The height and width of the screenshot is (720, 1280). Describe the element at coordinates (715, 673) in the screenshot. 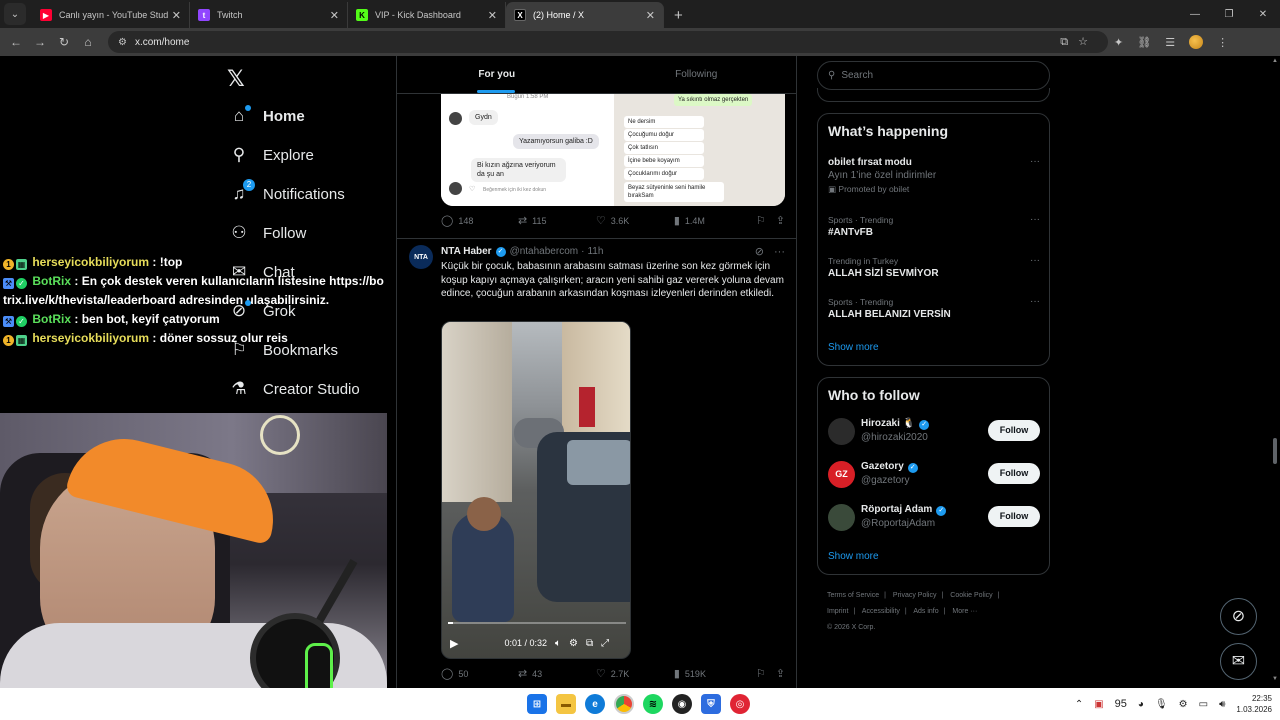

I see `views-button: ▮ 519K` at that location.